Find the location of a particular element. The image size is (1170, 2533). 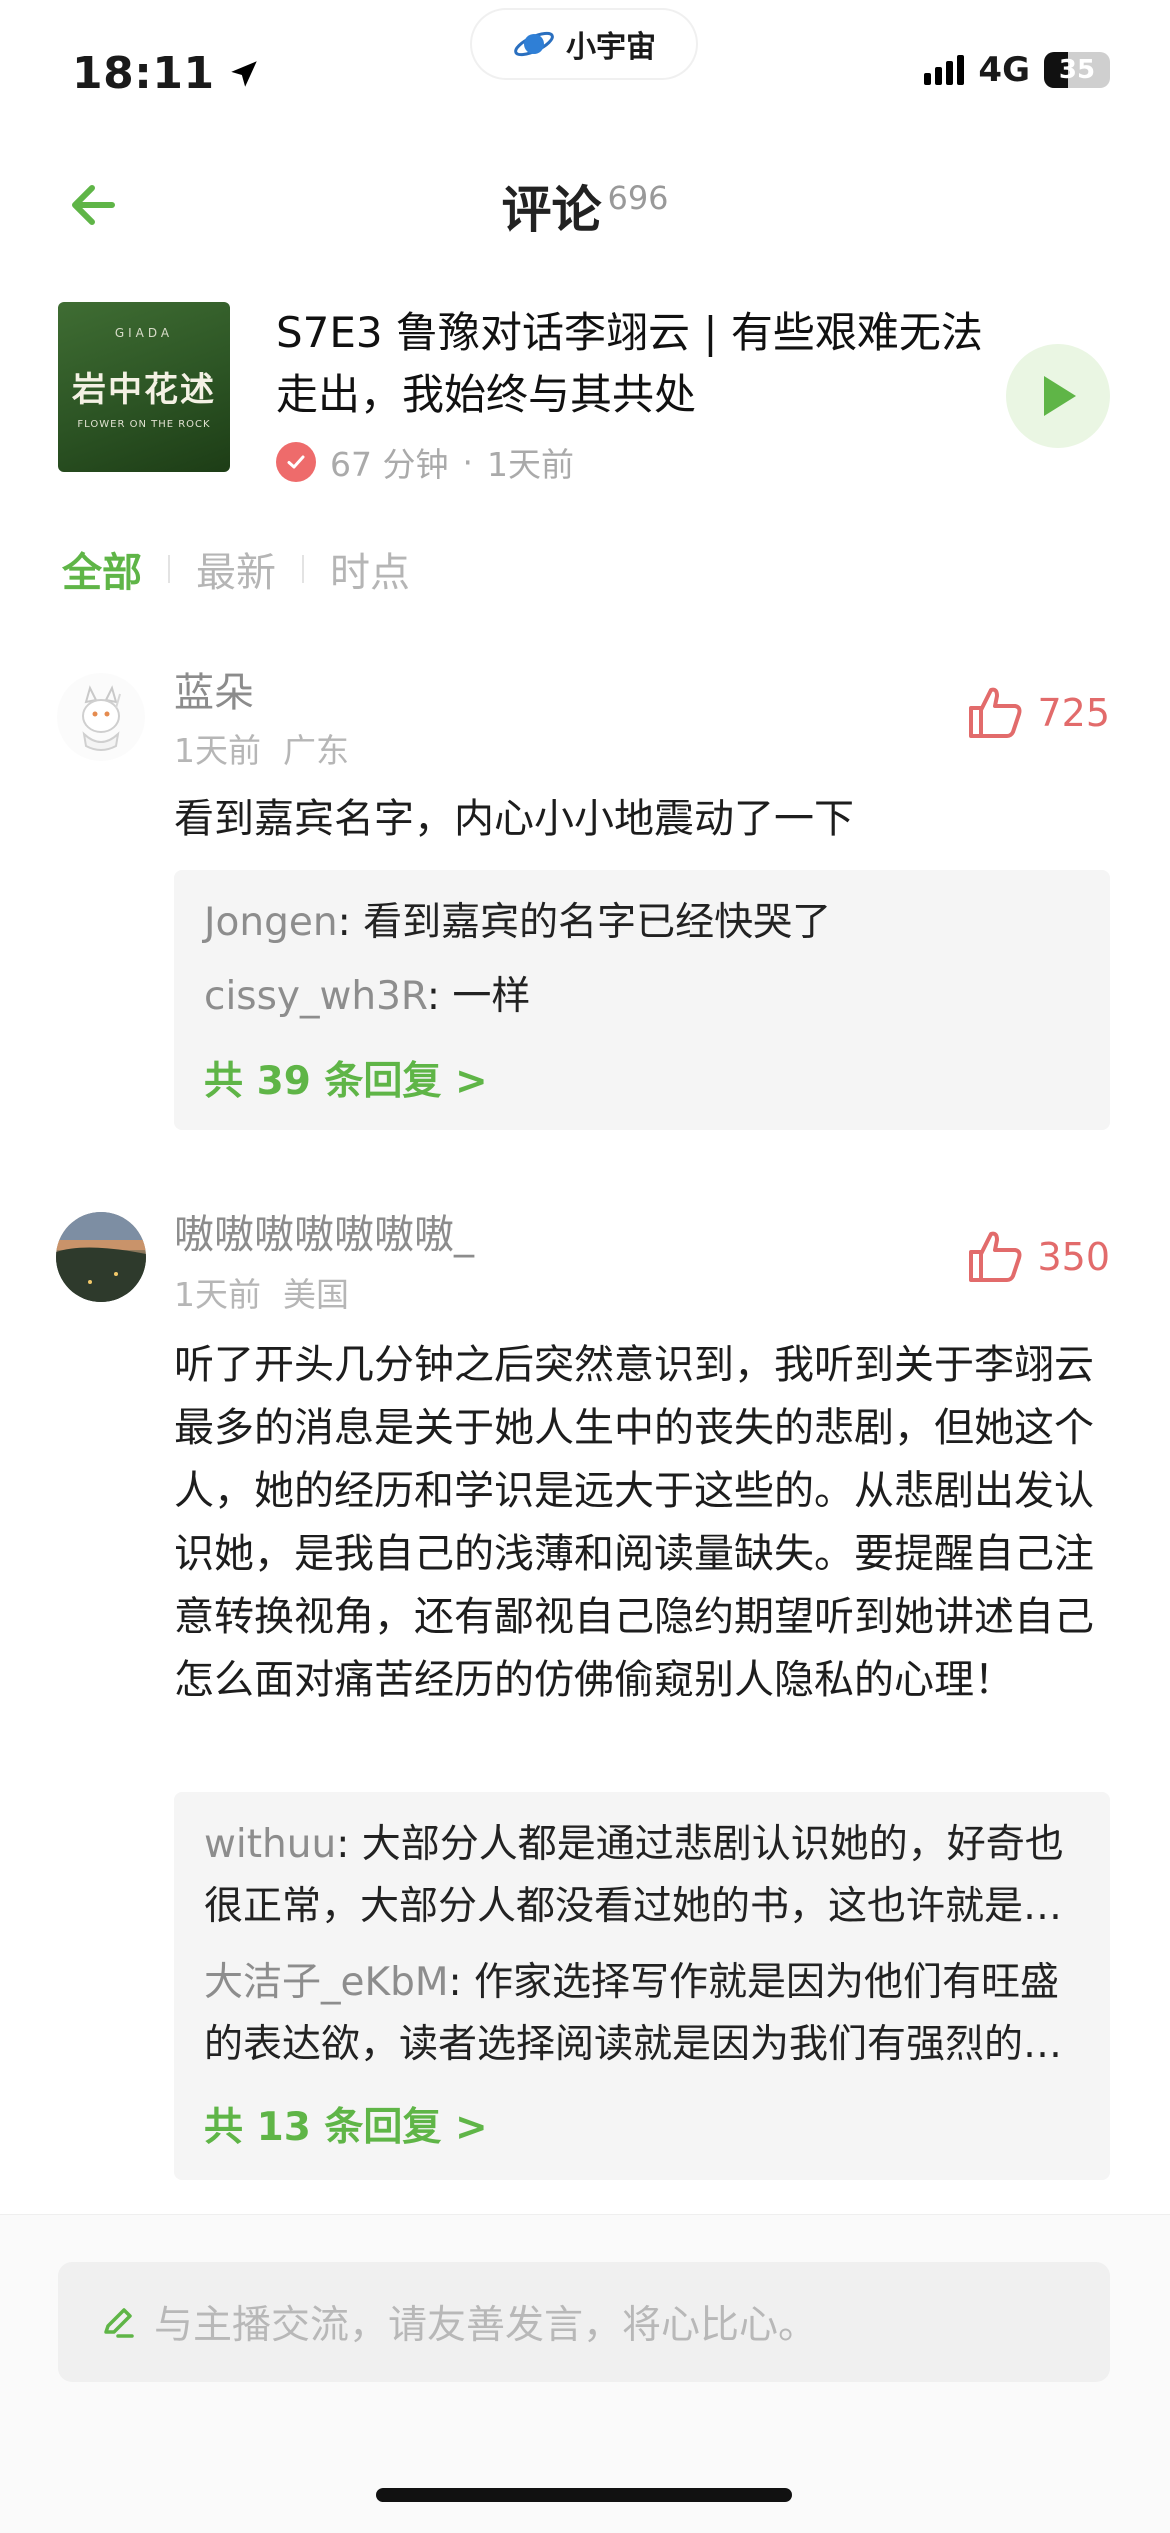

comment-author: 嗷嗷嗷嗷嗷嗷嗷_ is located at coordinates (324, 1231).